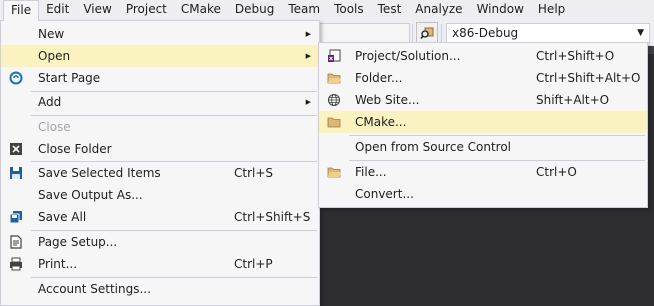 The width and height of the screenshot is (654, 306). I want to click on menu-analyze: Analyze, so click(438, 10).